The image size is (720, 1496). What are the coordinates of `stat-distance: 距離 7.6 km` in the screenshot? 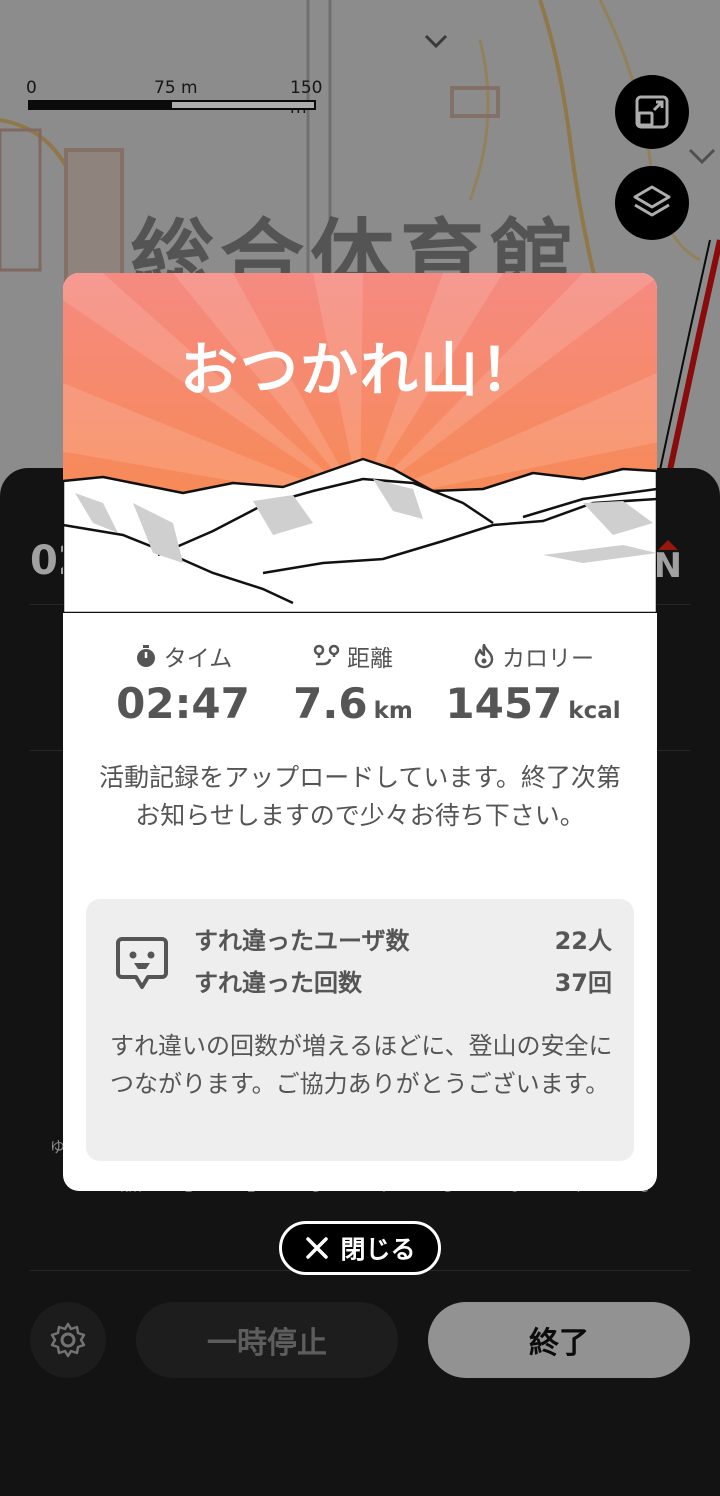 It's located at (353, 683).